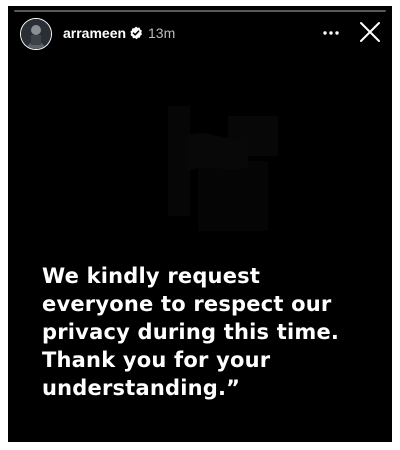 Image resolution: width=400 pixels, height=450 pixels. I want to click on caption-line: everyone to respect our, so click(187, 304).